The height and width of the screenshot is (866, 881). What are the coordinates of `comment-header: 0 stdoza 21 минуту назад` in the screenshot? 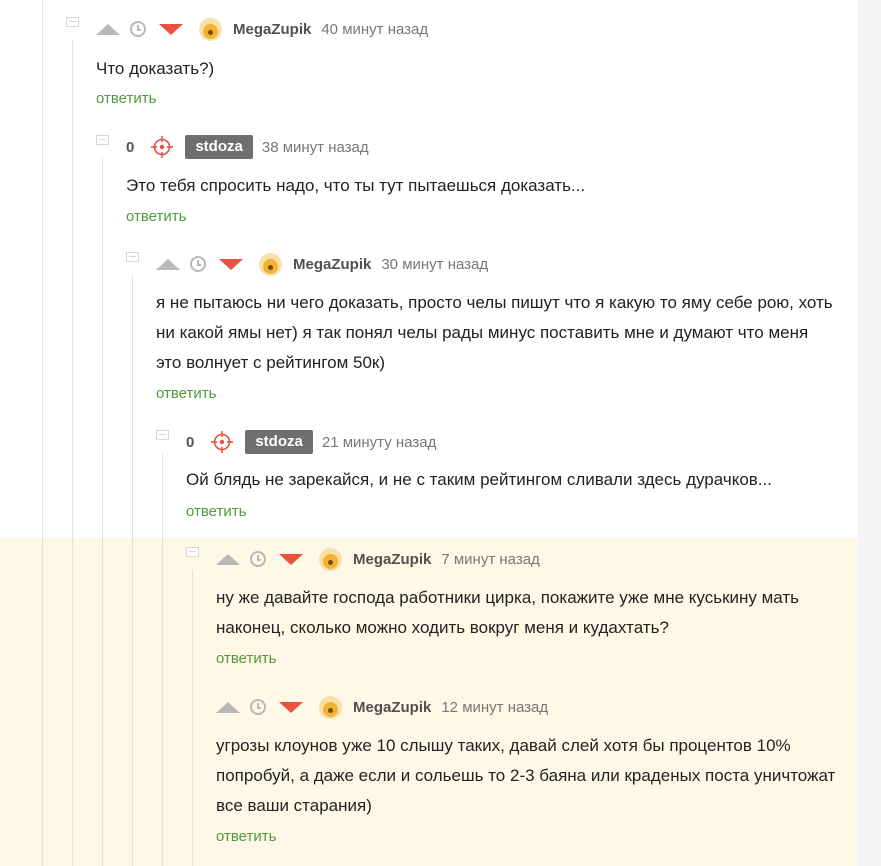 It's located at (311, 442).